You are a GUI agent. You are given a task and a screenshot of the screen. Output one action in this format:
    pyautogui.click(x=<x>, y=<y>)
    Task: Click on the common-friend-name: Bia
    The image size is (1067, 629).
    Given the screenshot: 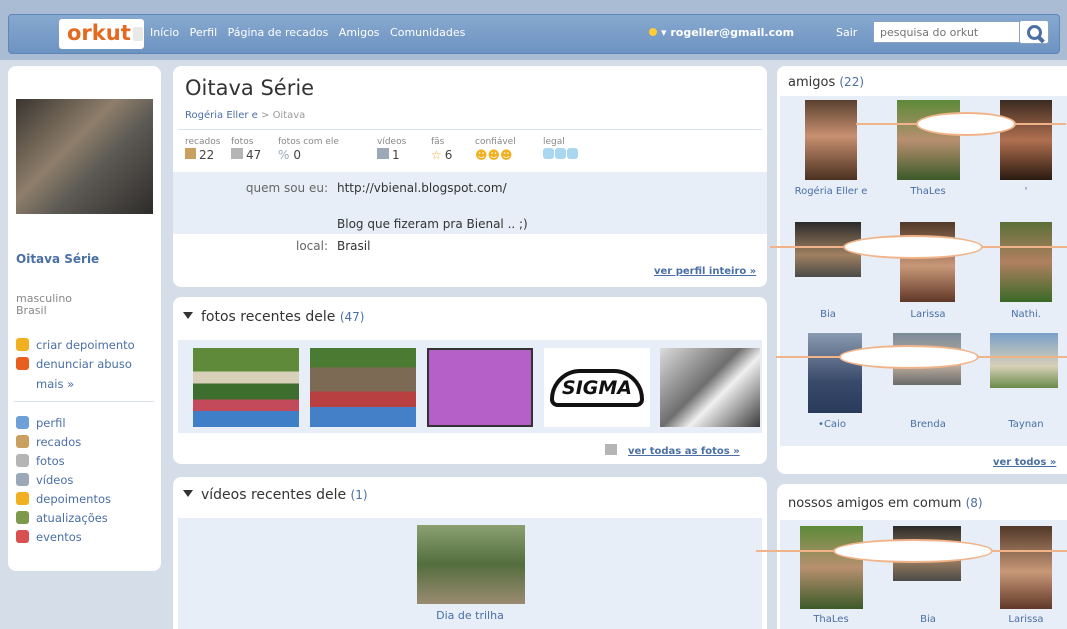 What is the action you would take?
    pyautogui.click(x=928, y=619)
    